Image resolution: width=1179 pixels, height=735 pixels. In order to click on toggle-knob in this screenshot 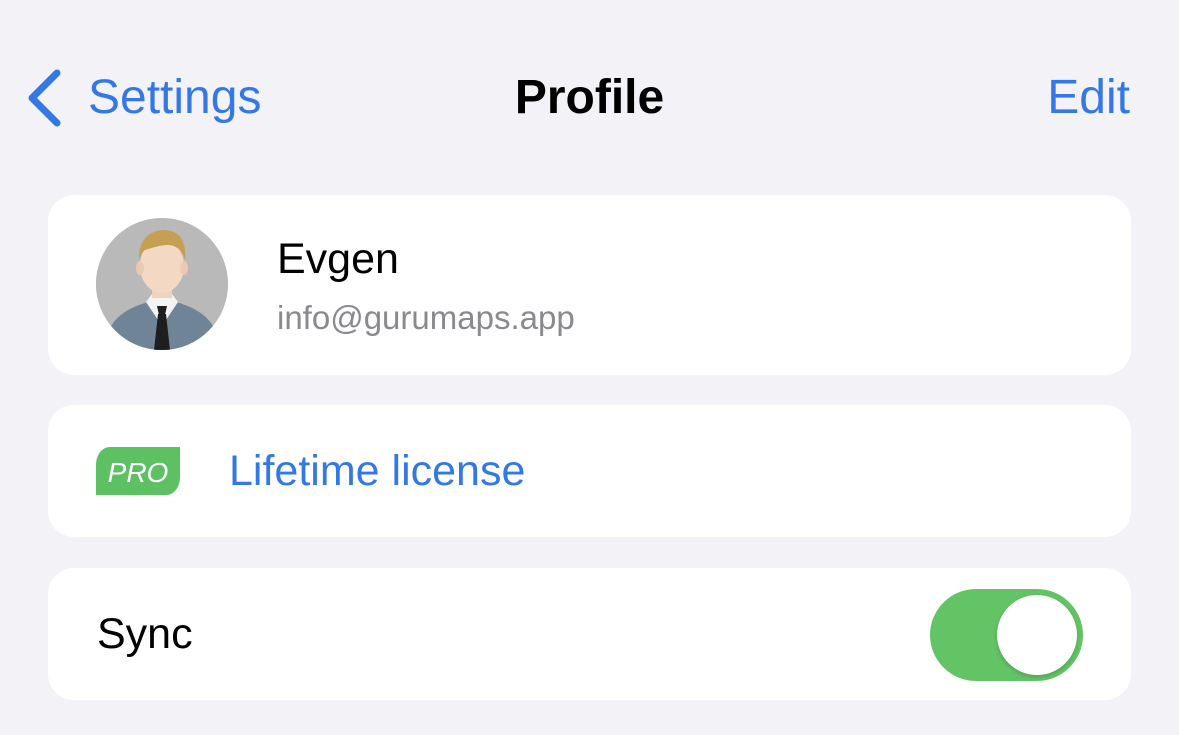, I will do `click(1037, 635)`.